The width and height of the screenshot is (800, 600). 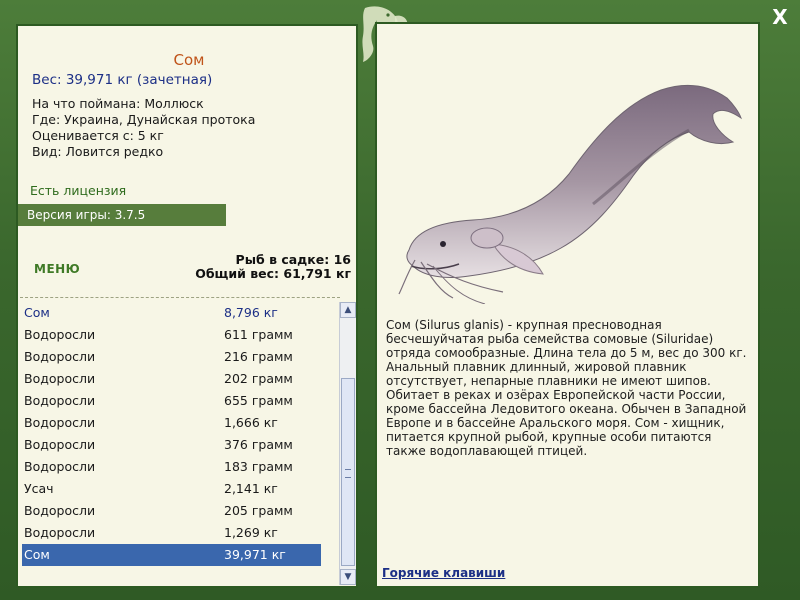 What do you see at coordinates (348, 310) in the screenshot?
I see `scroll-up-arrow-icon: ▲` at bounding box center [348, 310].